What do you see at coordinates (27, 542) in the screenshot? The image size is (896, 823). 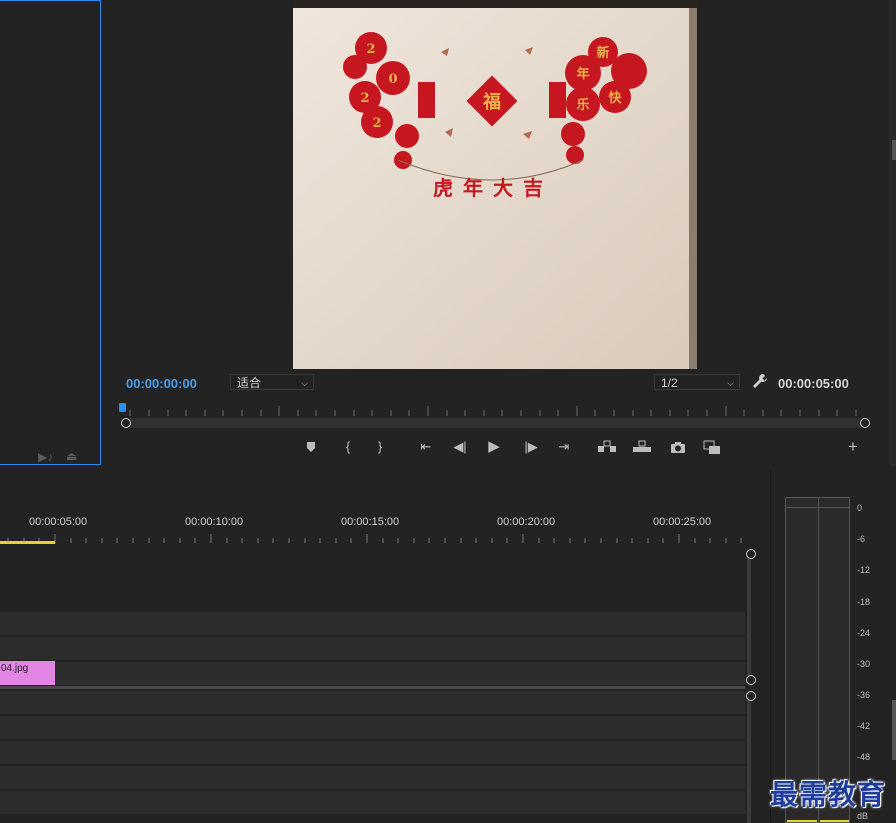 I see `work-area-bar` at bounding box center [27, 542].